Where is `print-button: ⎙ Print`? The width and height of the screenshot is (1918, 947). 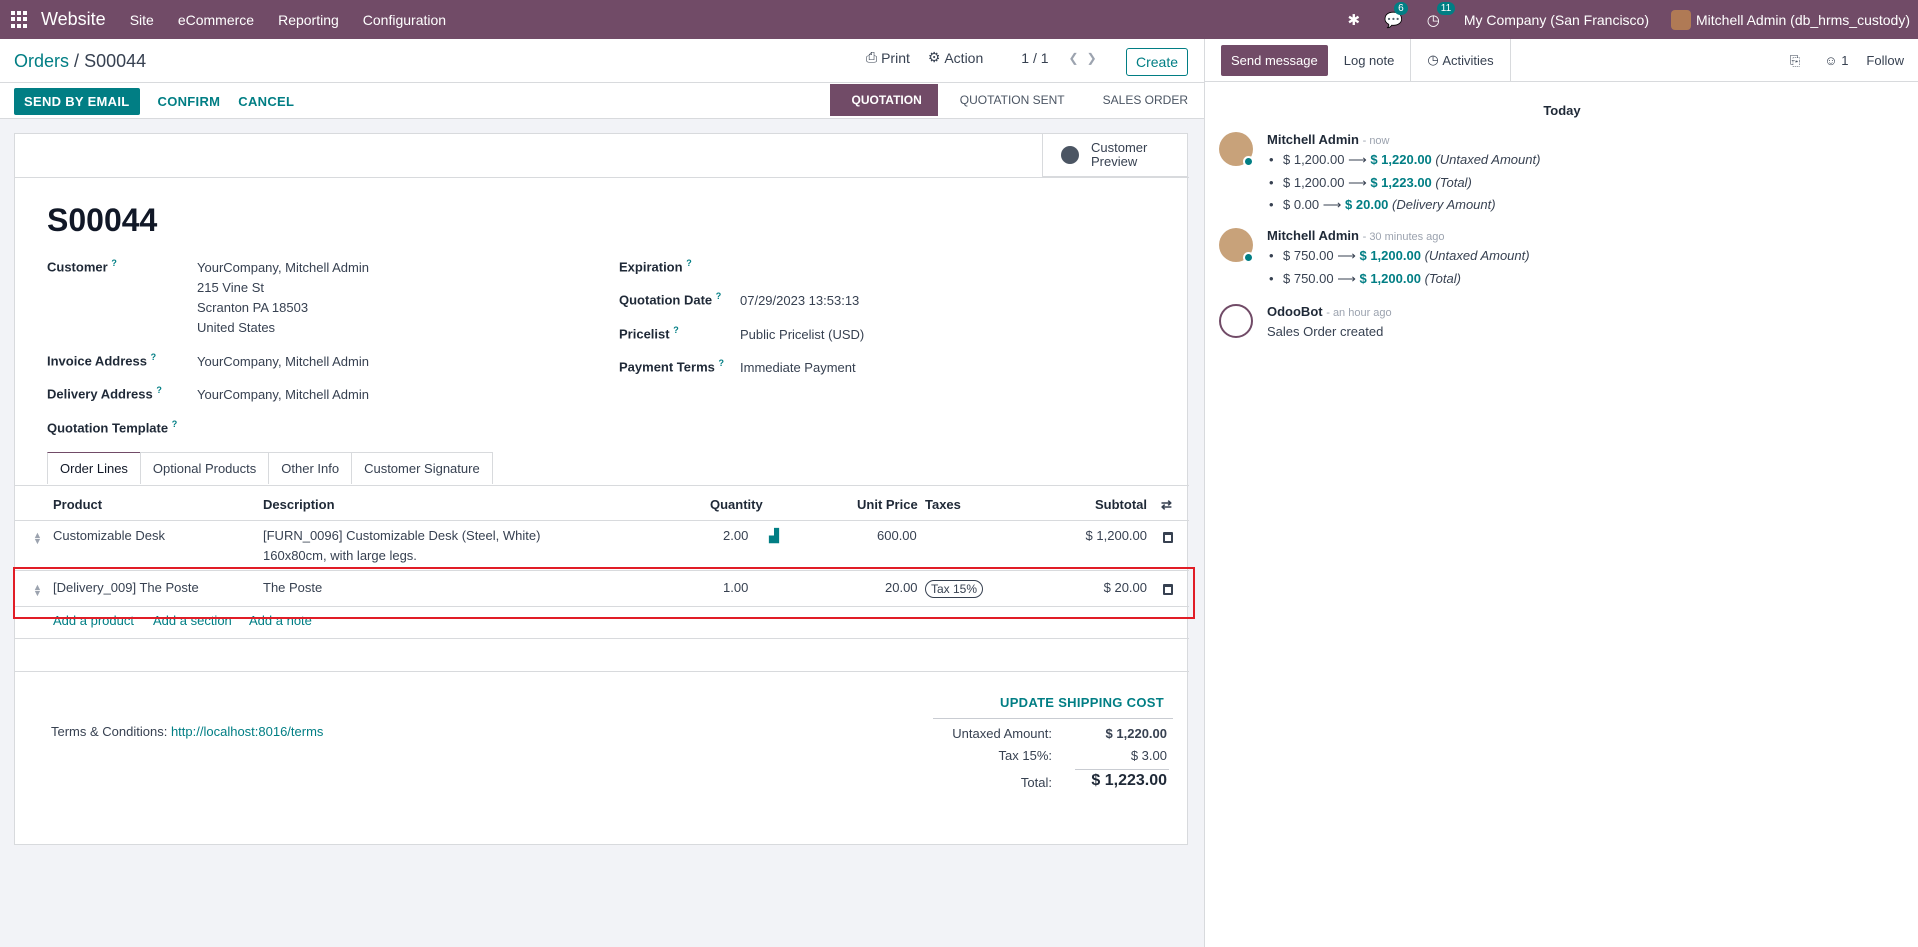
print-button: ⎙ Print is located at coordinates (888, 57).